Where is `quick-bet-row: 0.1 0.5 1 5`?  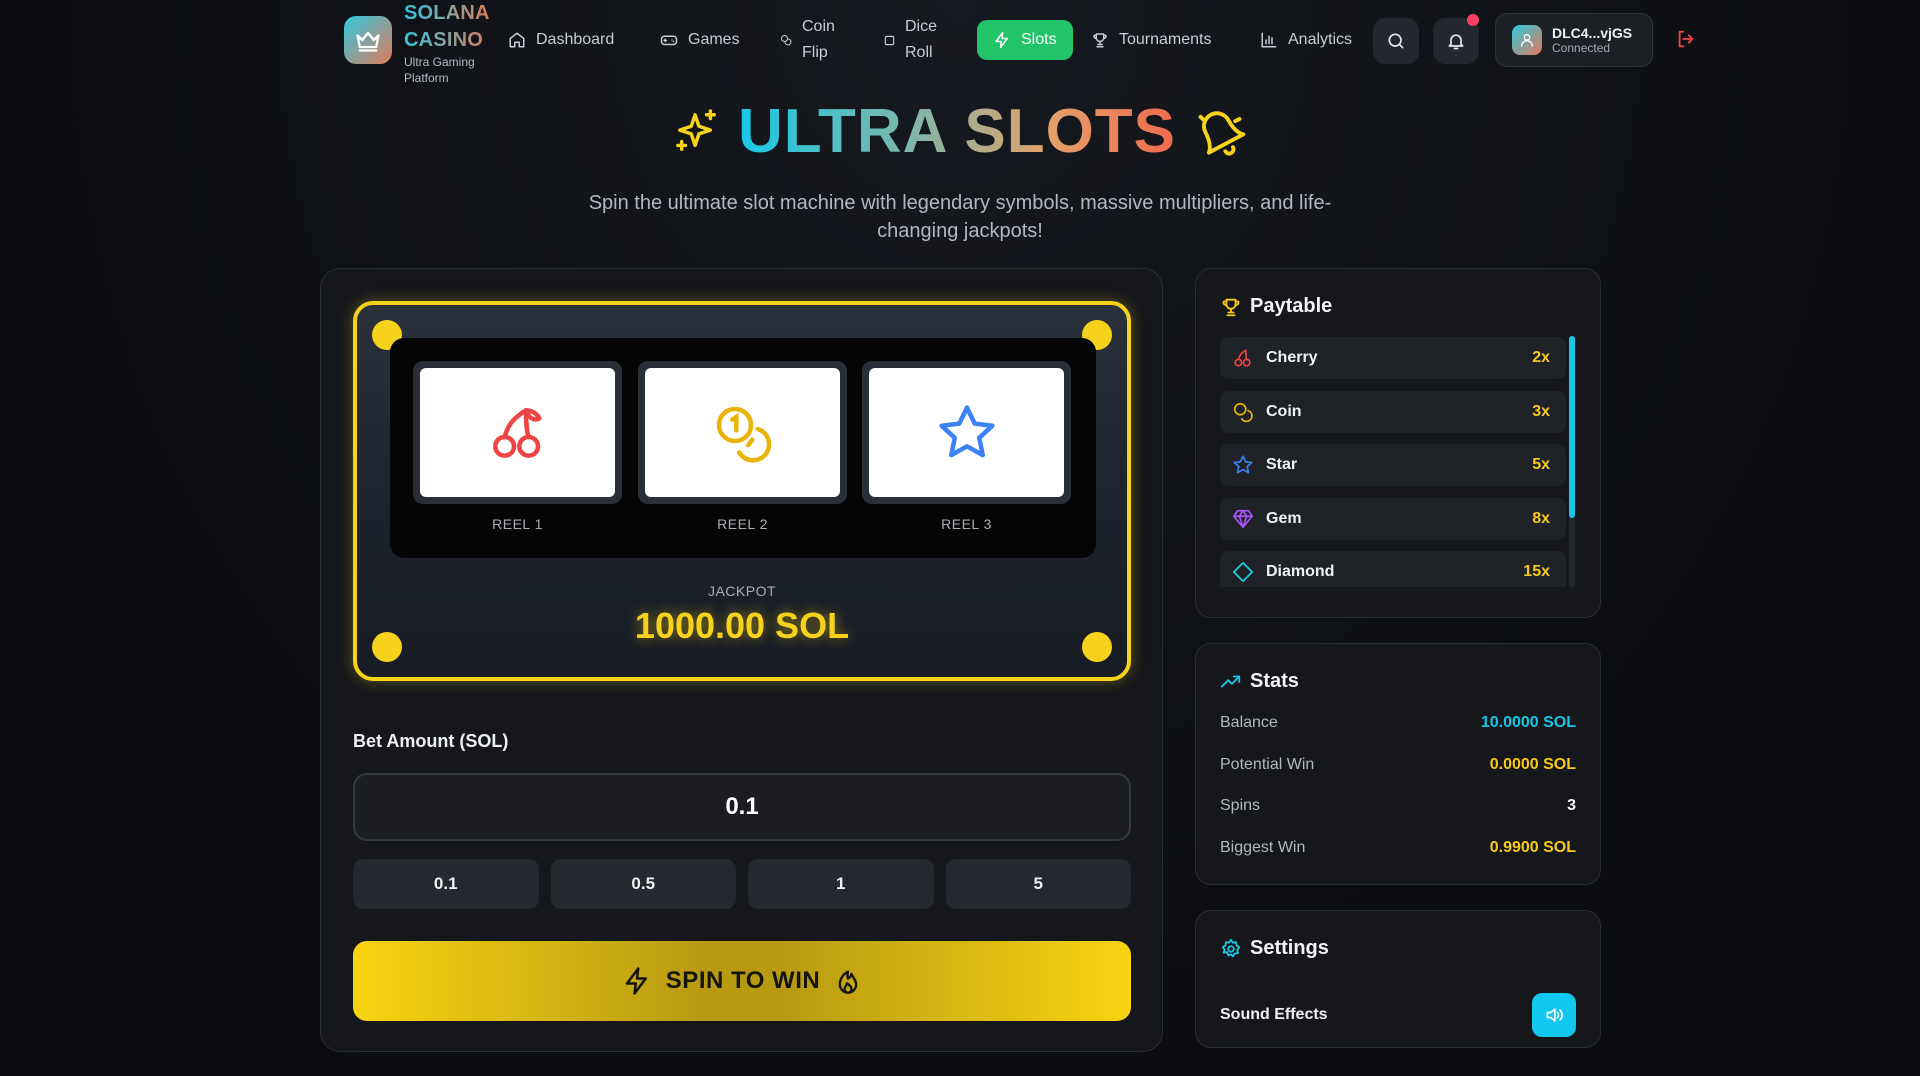 quick-bet-row: 0.1 0.5 1 5 is located at coordinates (742, 884).